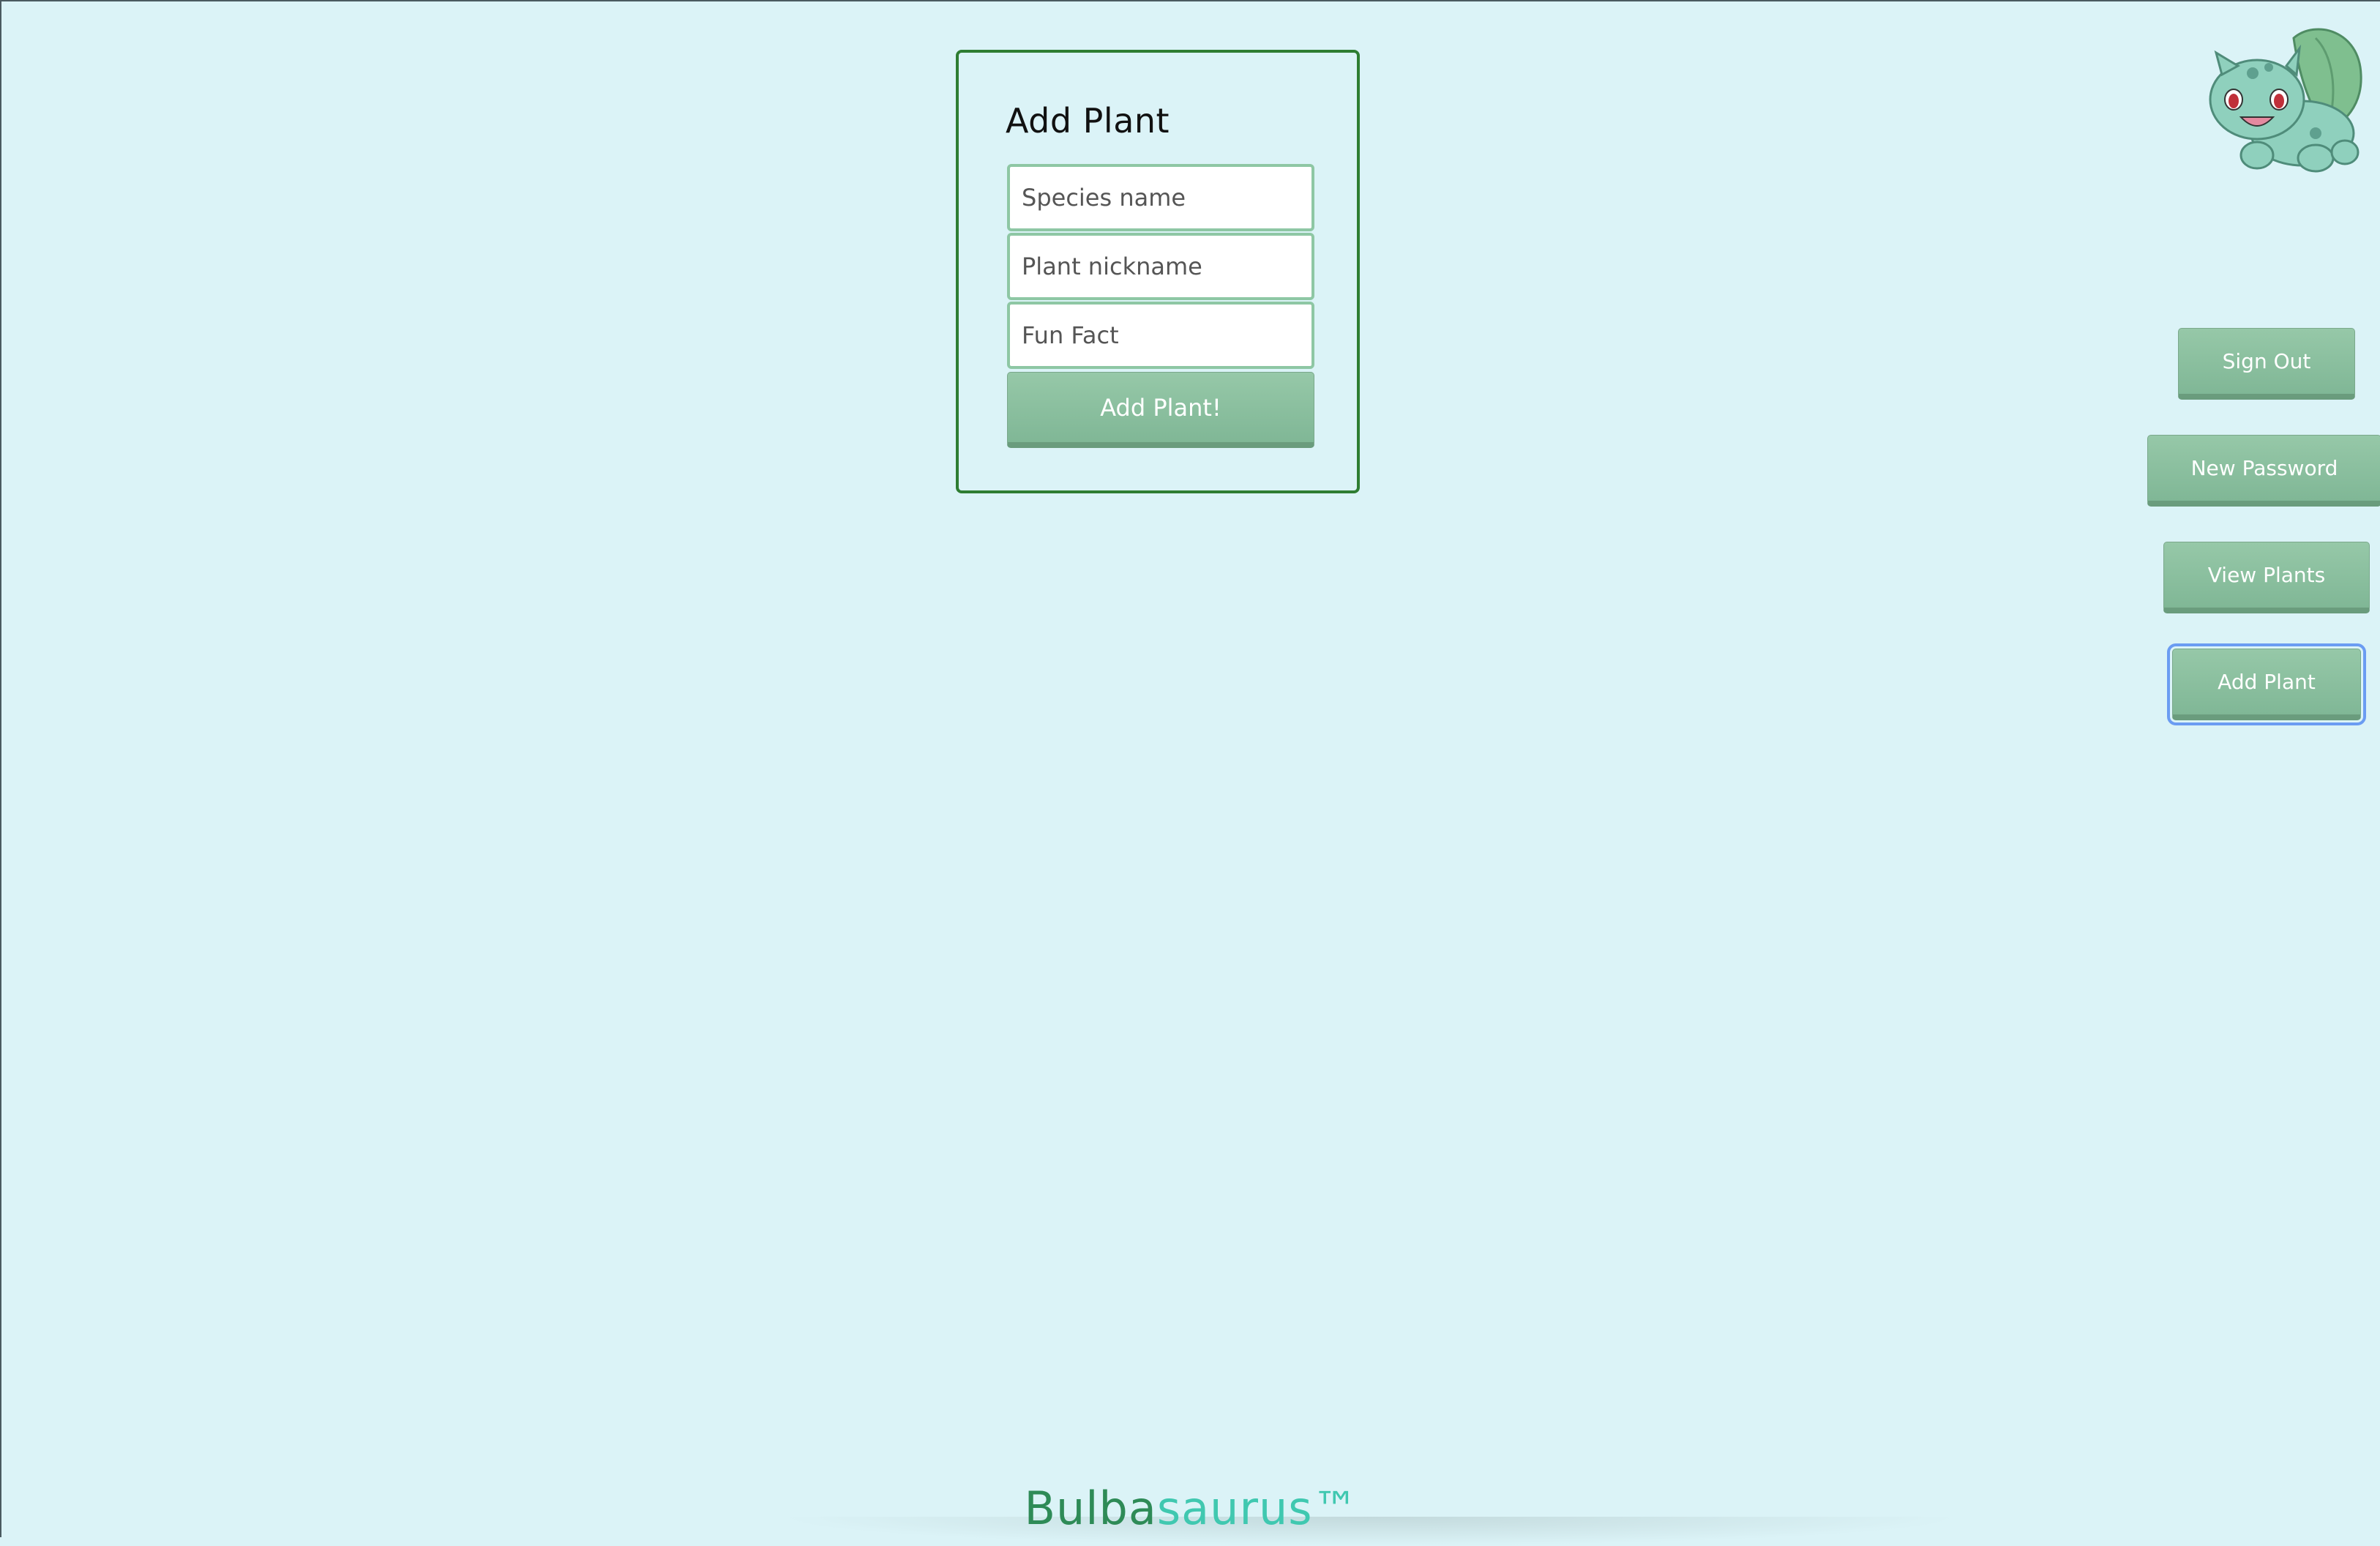 The width and height of the screenshot is (2380, 1546). I want to click on plant-nickname-input, so click(1160, 266).